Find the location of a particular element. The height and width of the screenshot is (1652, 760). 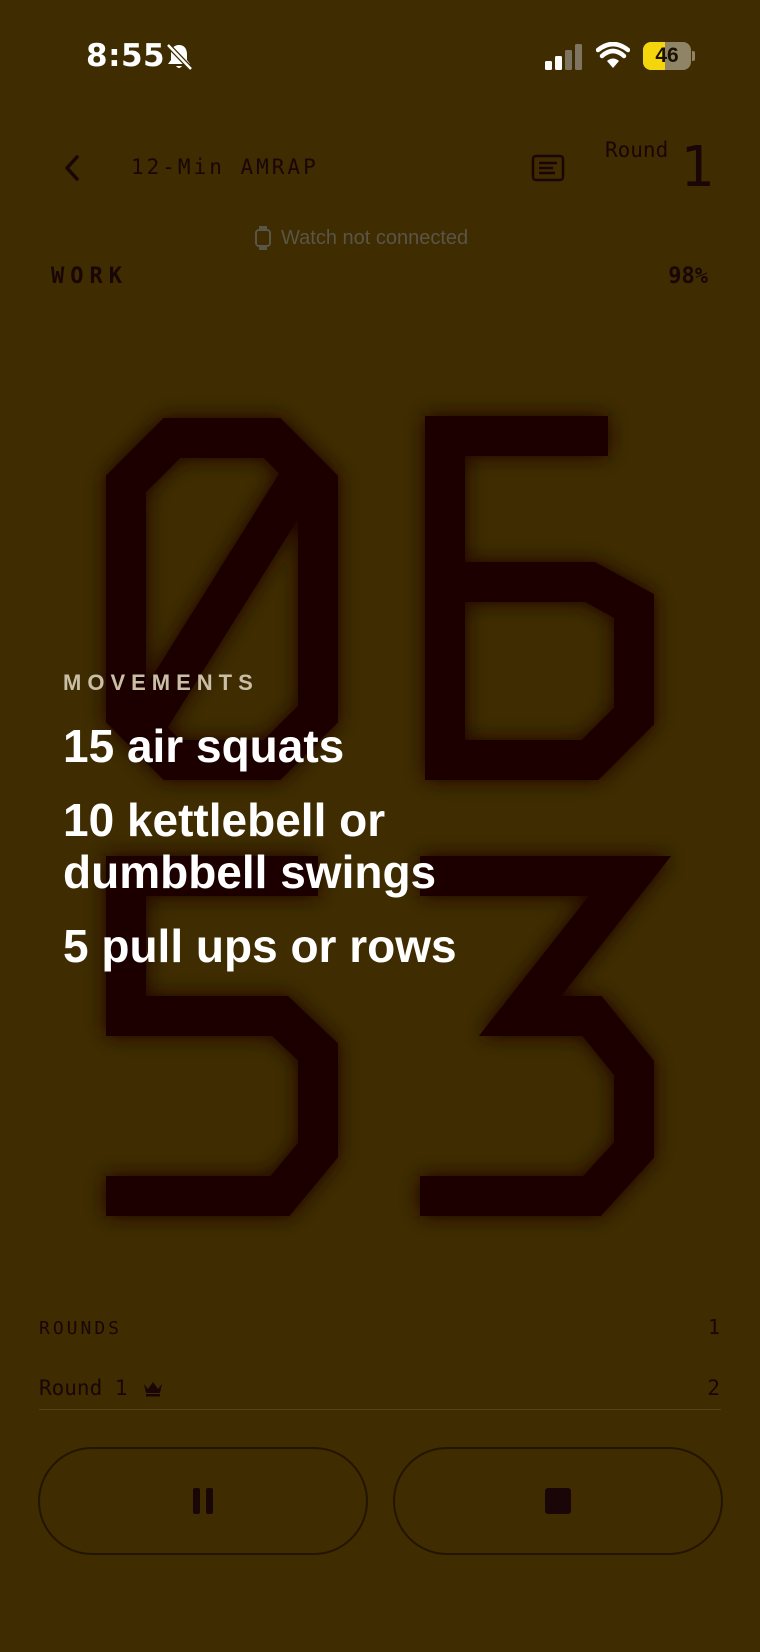

workout-title: 12-Min AMRAP is located at coordinates (225, 167).